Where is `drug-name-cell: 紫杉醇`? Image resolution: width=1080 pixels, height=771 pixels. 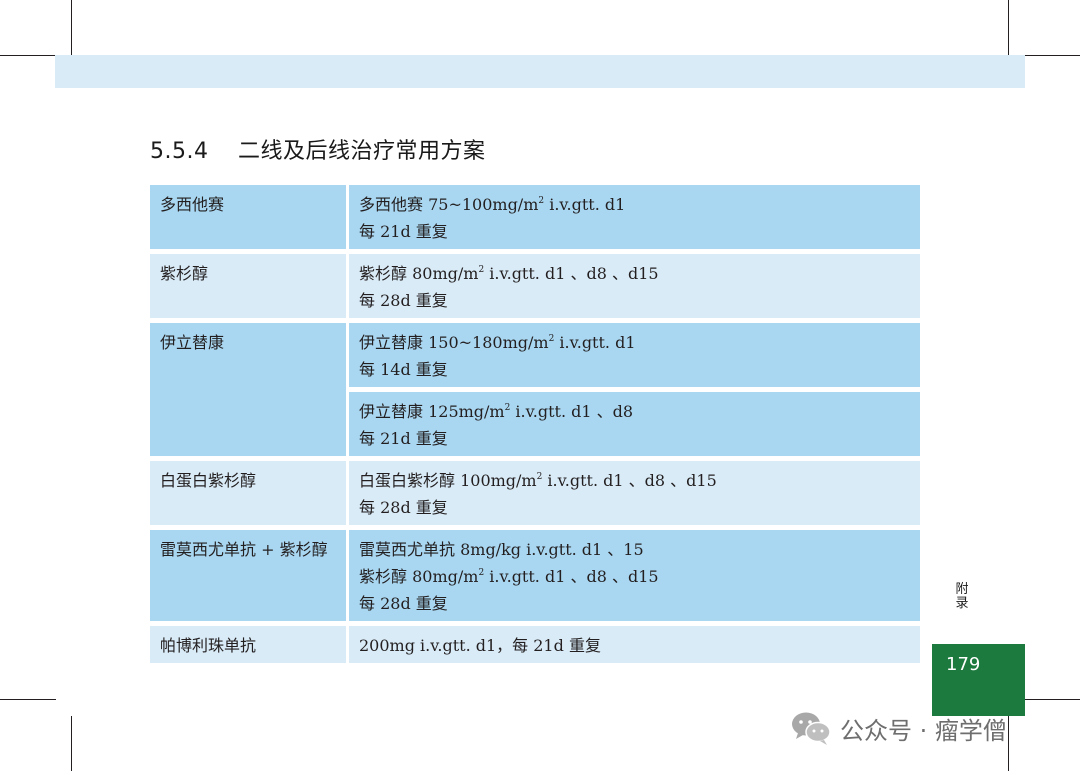
drug-name-cell: 紫杉醇 is located at coordinates (248, 286).